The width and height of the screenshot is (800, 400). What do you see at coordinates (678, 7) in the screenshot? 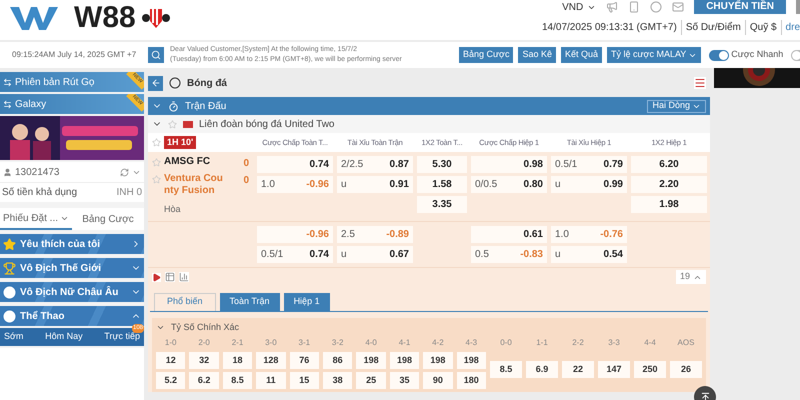
I see `mail-icon` at bounding box center [678, 7].